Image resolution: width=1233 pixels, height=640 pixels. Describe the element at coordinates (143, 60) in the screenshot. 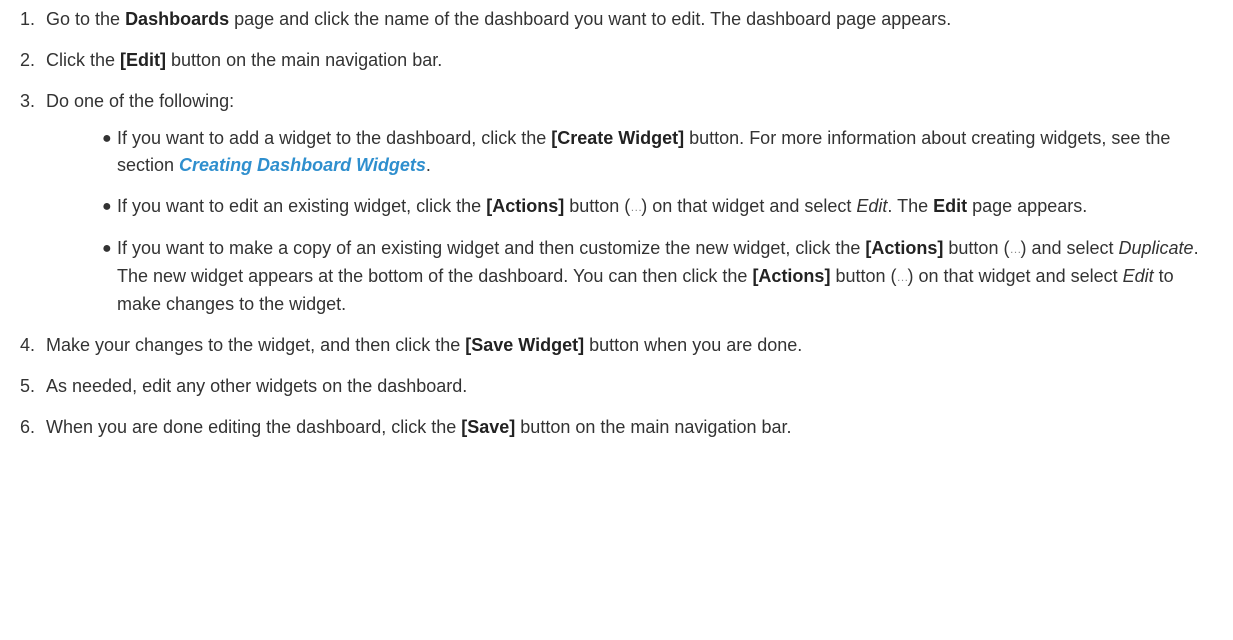

I see `edit-button-label: [Edit]` at that location.